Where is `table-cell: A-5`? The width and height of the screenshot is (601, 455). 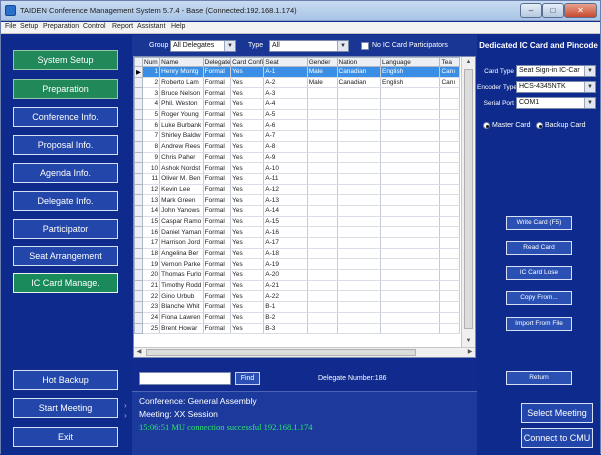
table-cell: A-5 is located at coordinates (285, 115).